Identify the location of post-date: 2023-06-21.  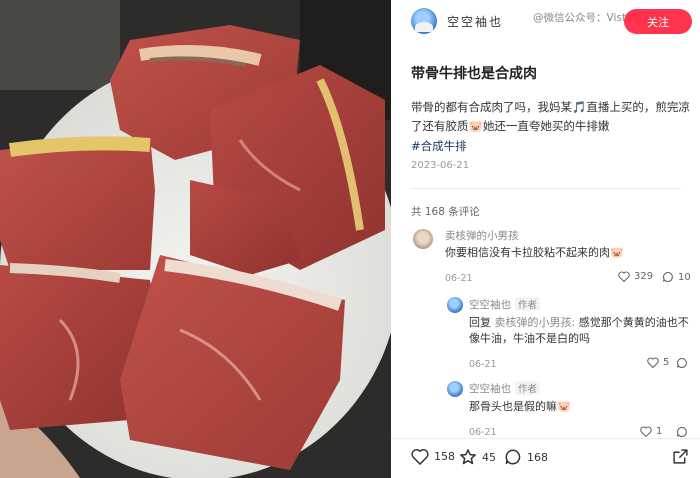
(440, 165).